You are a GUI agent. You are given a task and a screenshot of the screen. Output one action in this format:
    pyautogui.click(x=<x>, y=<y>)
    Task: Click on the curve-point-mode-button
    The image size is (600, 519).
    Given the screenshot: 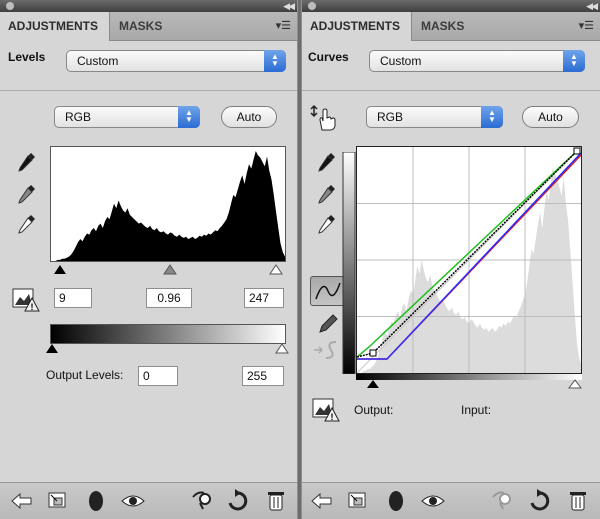 What is the action you would take?
    pyautogui.click(x=328, y=291)
    